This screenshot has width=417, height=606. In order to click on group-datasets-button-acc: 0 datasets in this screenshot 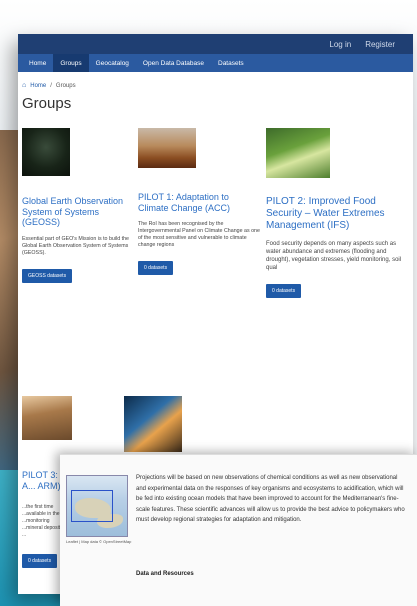, I will do `click(156, 268)`.